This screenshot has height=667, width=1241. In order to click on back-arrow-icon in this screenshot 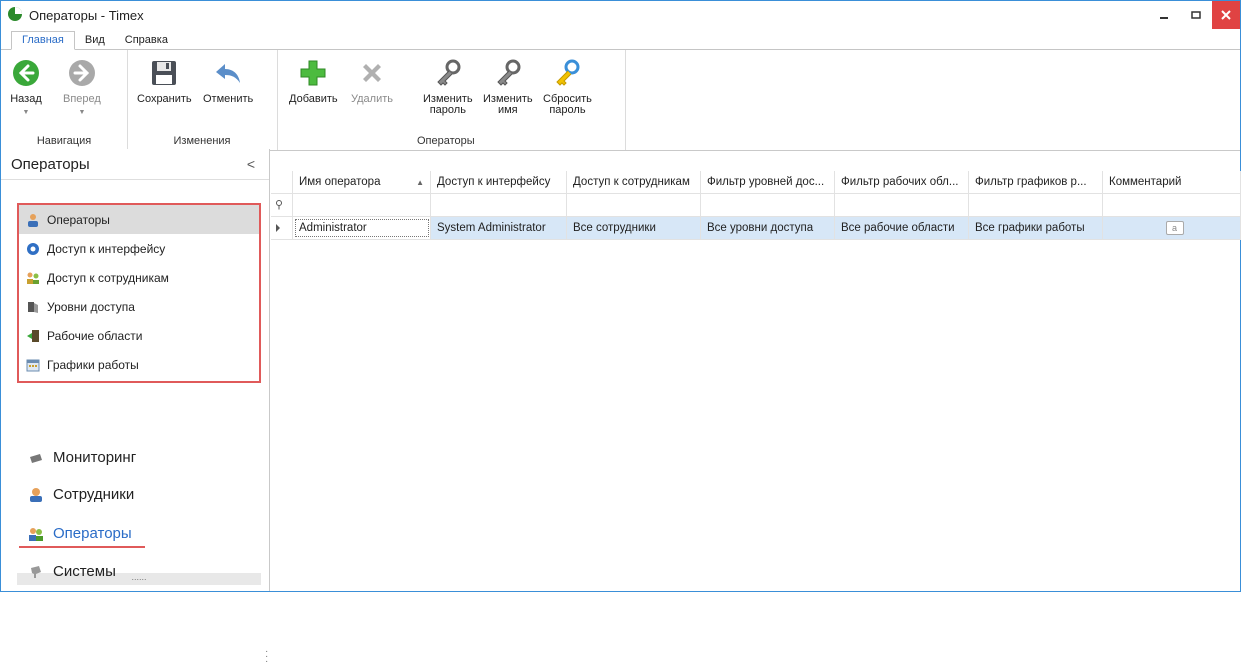, I will do `click(26, 73)`.